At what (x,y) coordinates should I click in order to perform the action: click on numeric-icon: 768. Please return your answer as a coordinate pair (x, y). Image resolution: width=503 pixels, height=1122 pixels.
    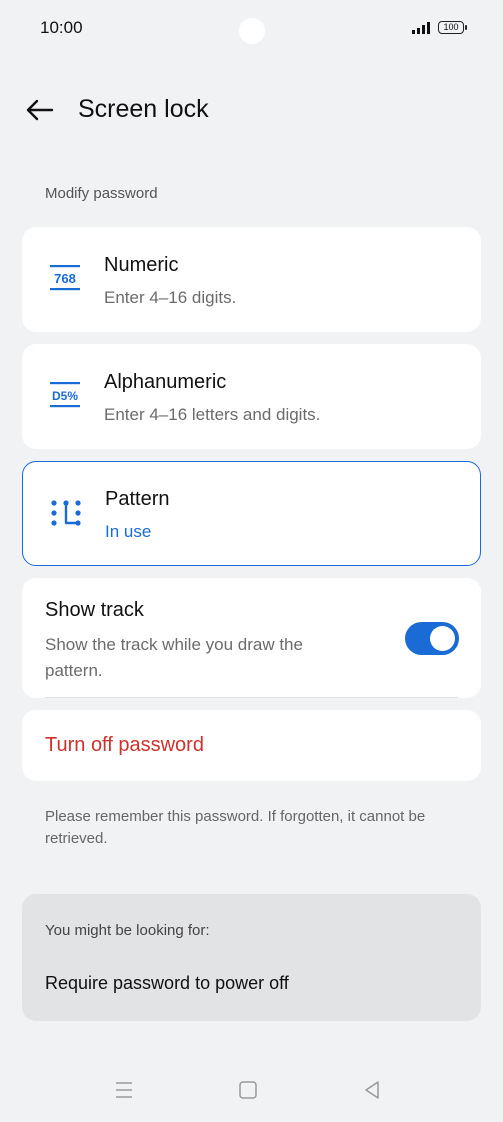
    Looking at the image, I should click on (65, 278).